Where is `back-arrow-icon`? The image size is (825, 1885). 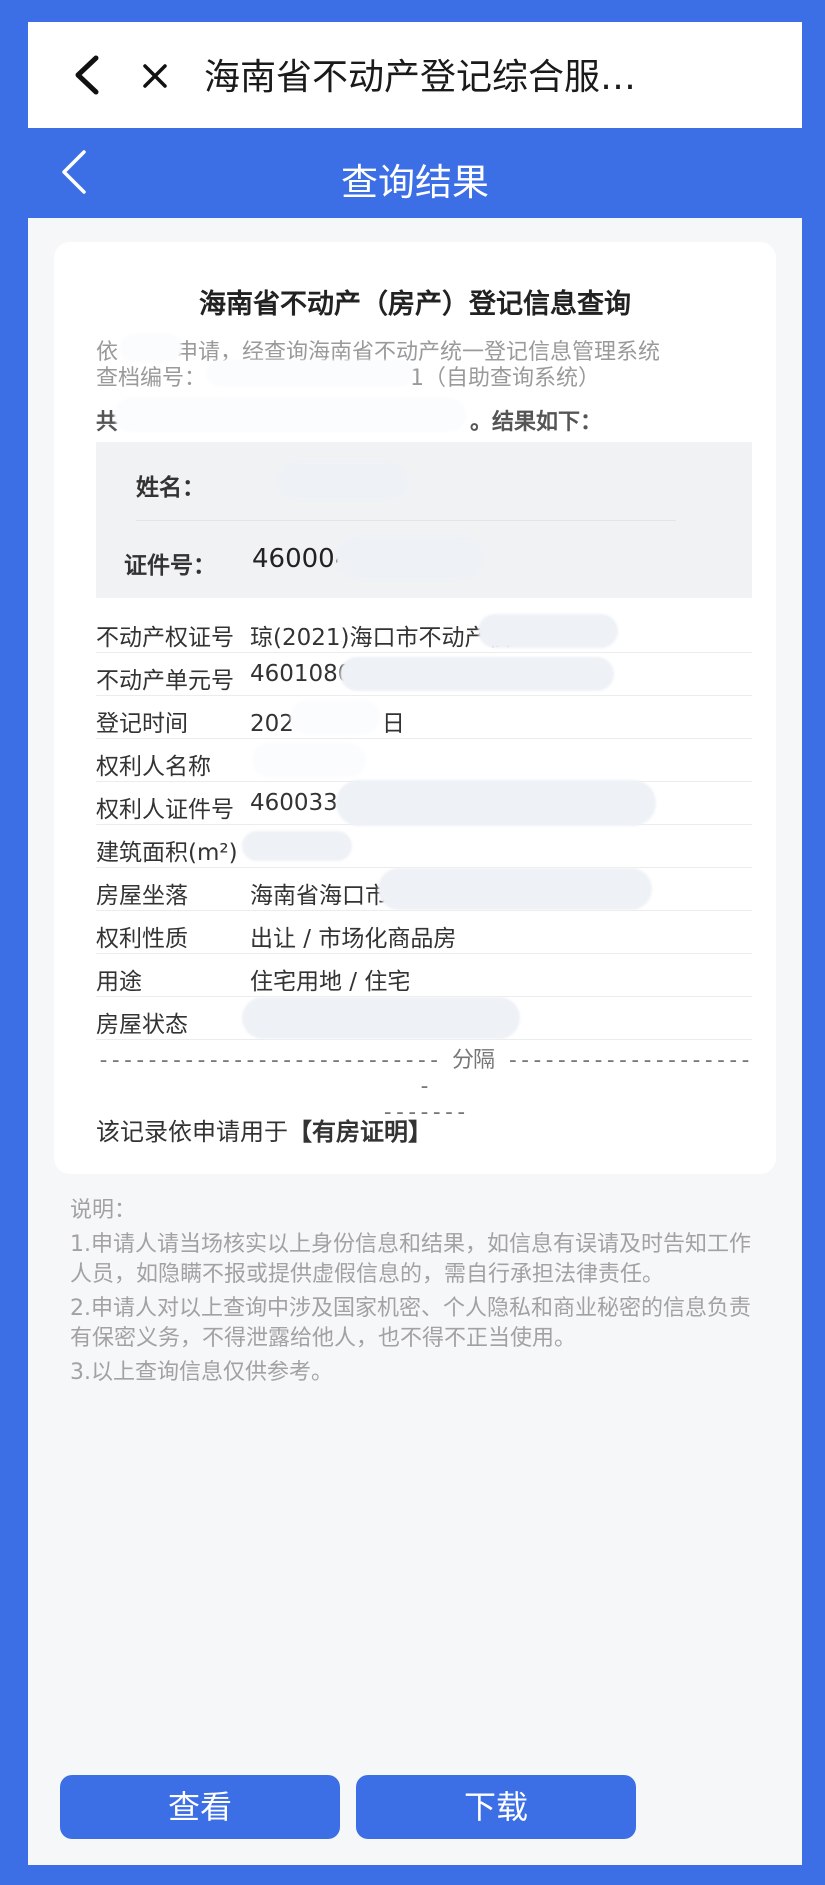
back-arrow-icon is located at coordinates (88, 75).